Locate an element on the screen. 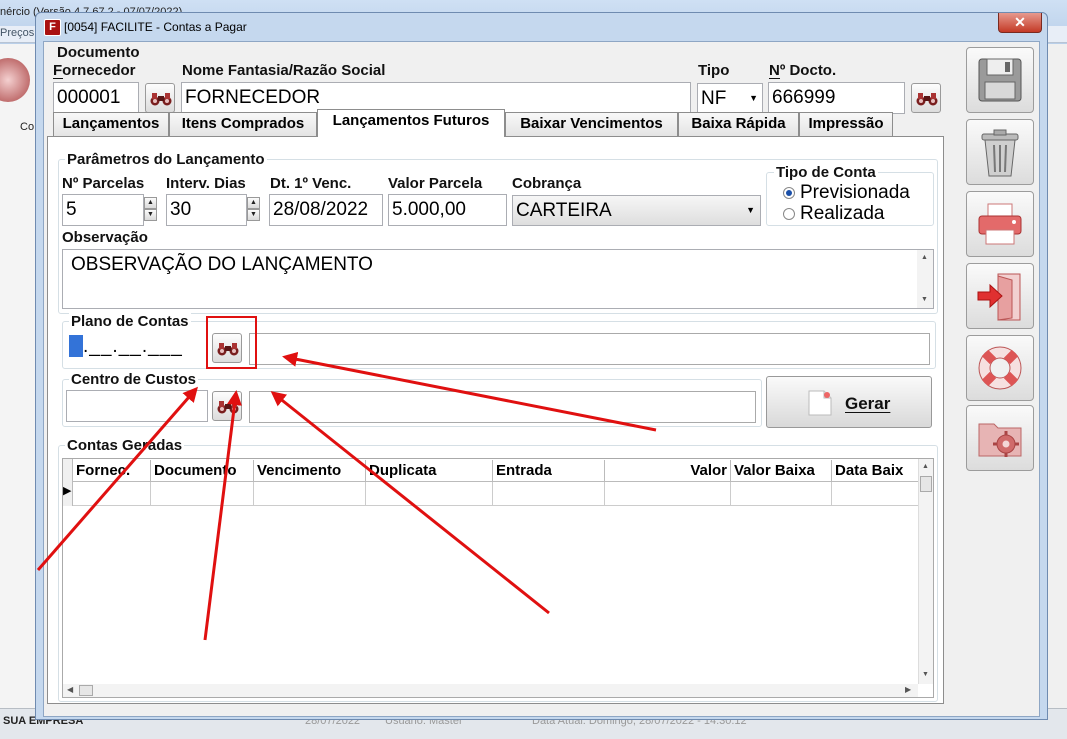 The width and height of the screenshot is (1067, 739). tab-lancamentos-futuros: Lançamentos Futuros is located at coordinates (411, 123).